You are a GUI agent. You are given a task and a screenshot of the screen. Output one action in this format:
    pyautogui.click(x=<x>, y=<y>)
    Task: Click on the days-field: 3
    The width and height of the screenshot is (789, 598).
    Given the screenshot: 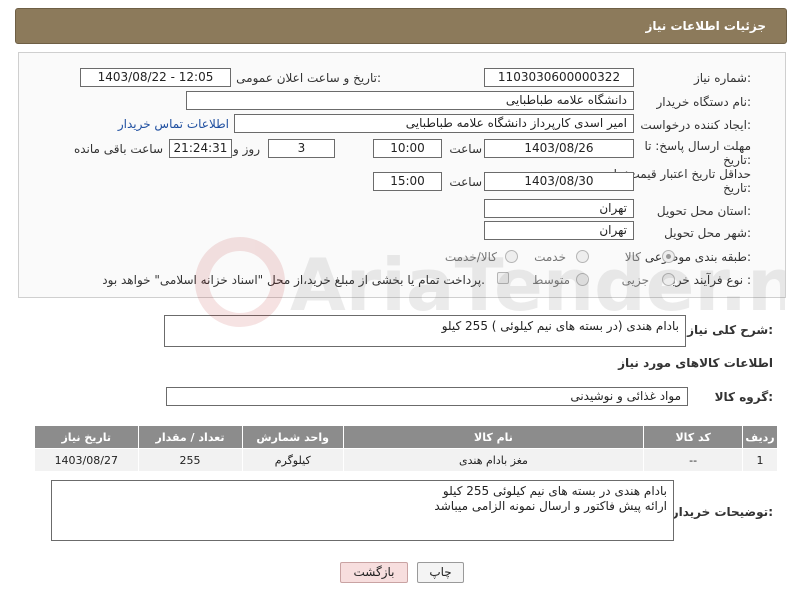 What is the action you would take?
    pyautogui.click(x=301, y=148)
    